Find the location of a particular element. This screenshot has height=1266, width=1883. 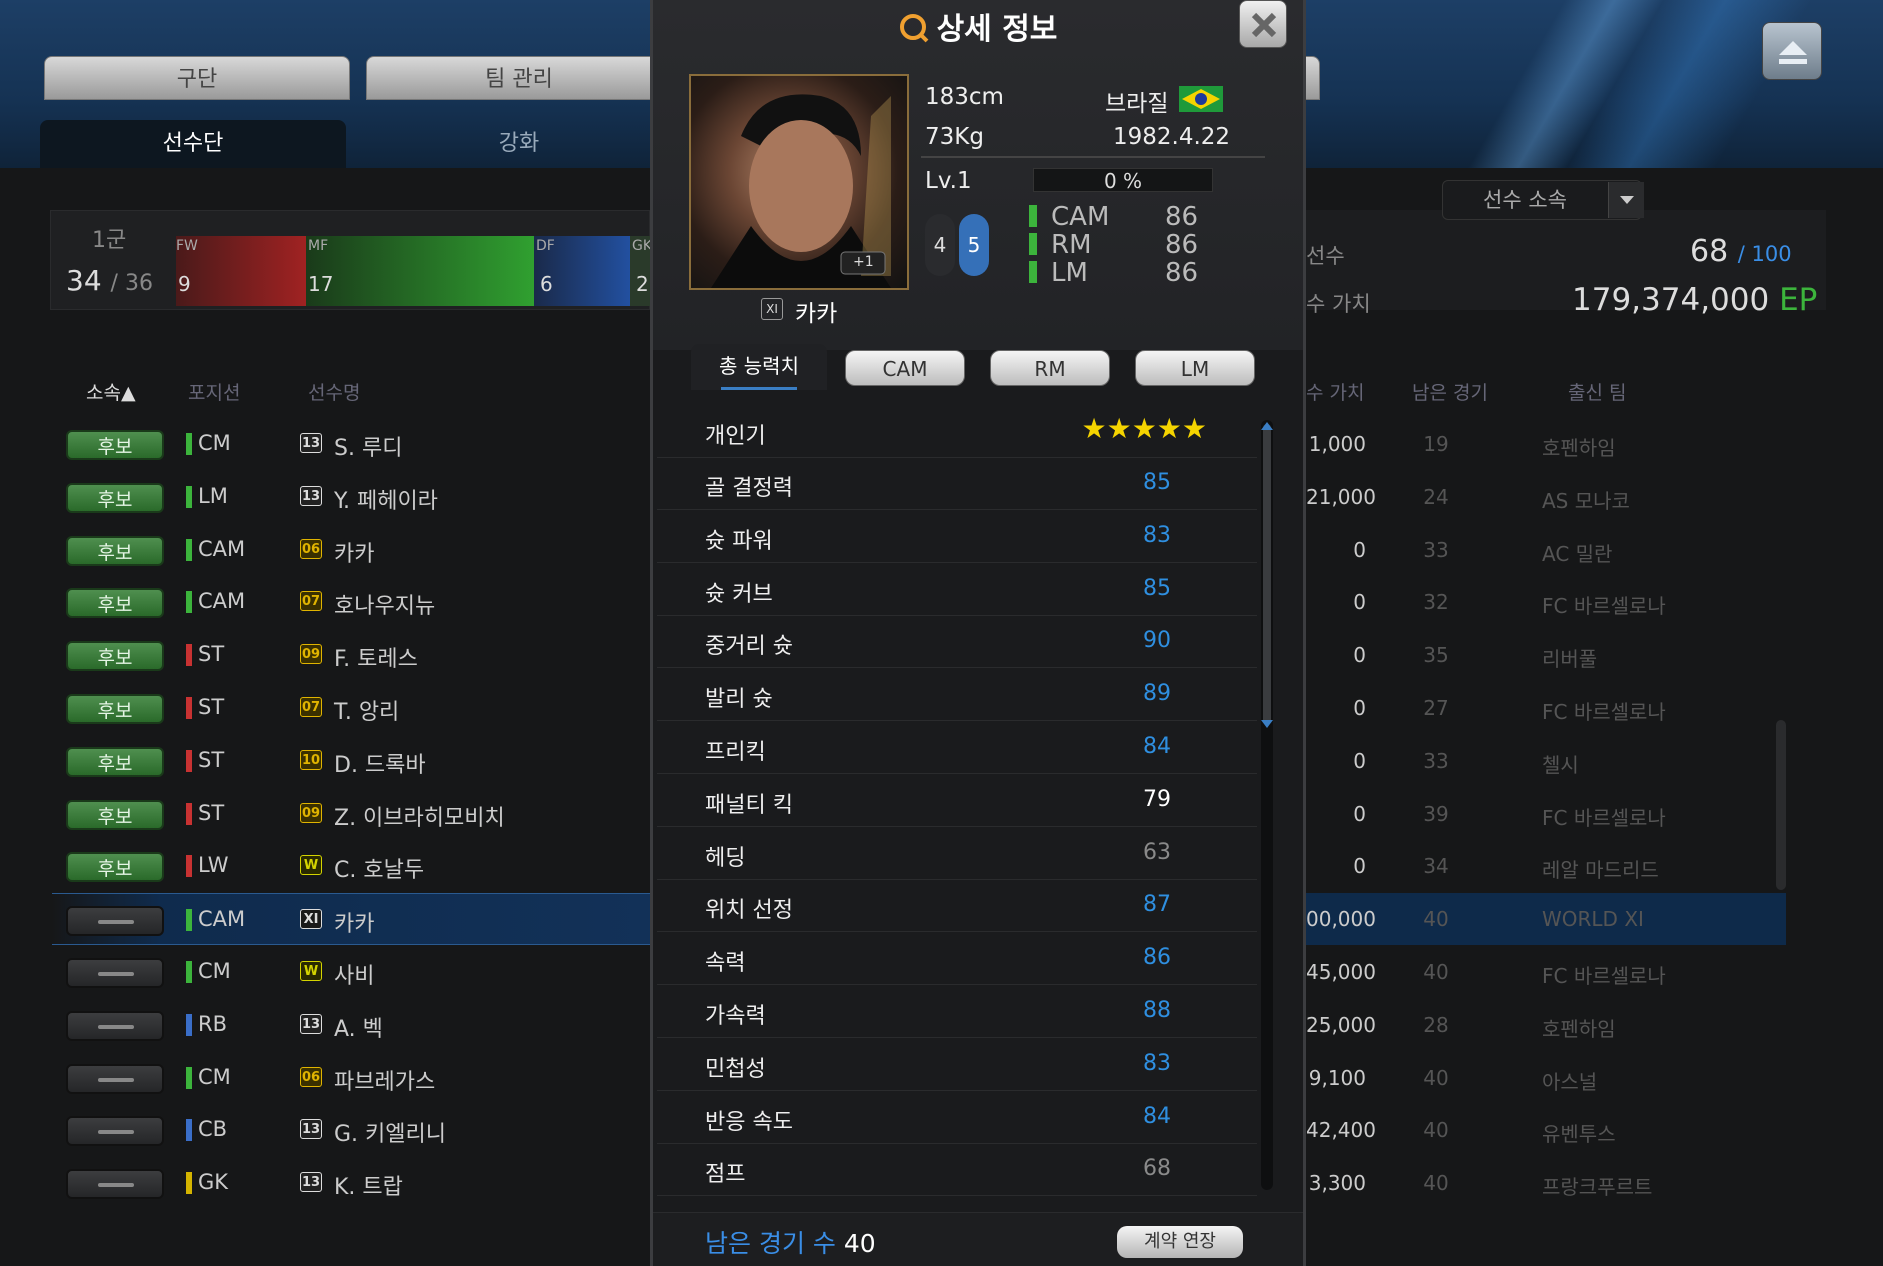

table-row-details: 1,000 19 호펜하임 is located at coordinates (1546, 444).